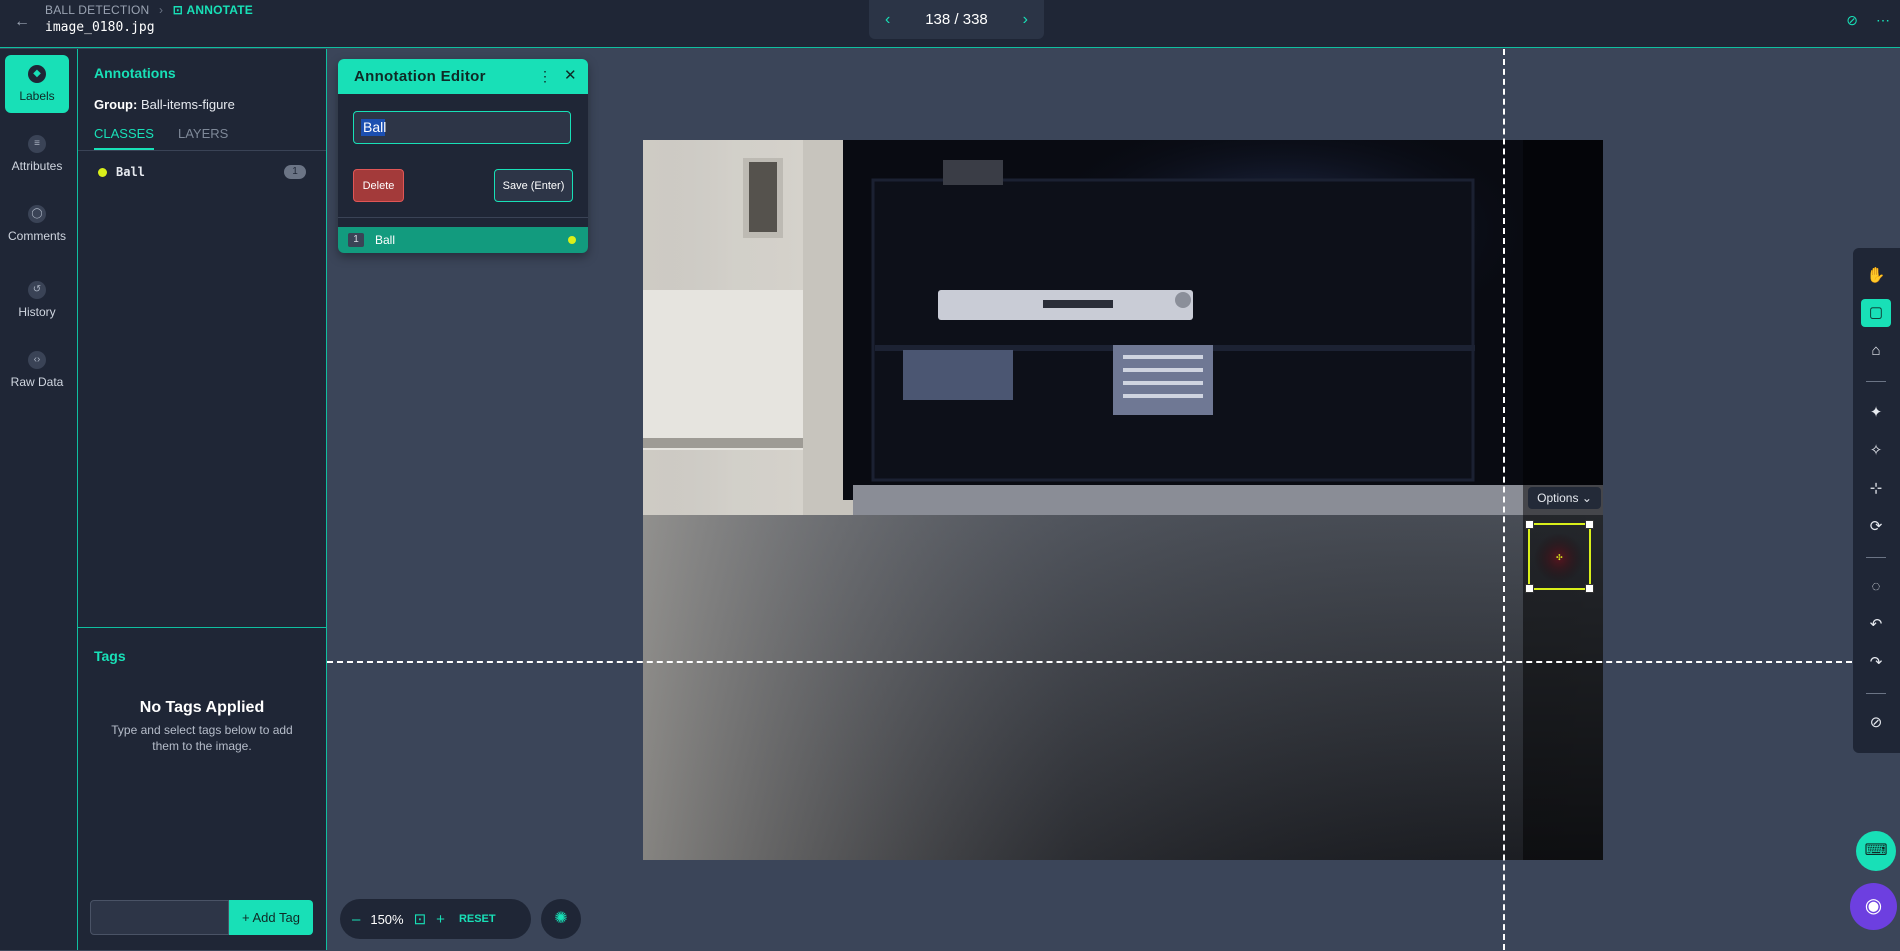 The height and width of the screenshot is (951, 1900). I want to click on delete-button: Delete, so click(378, 185).